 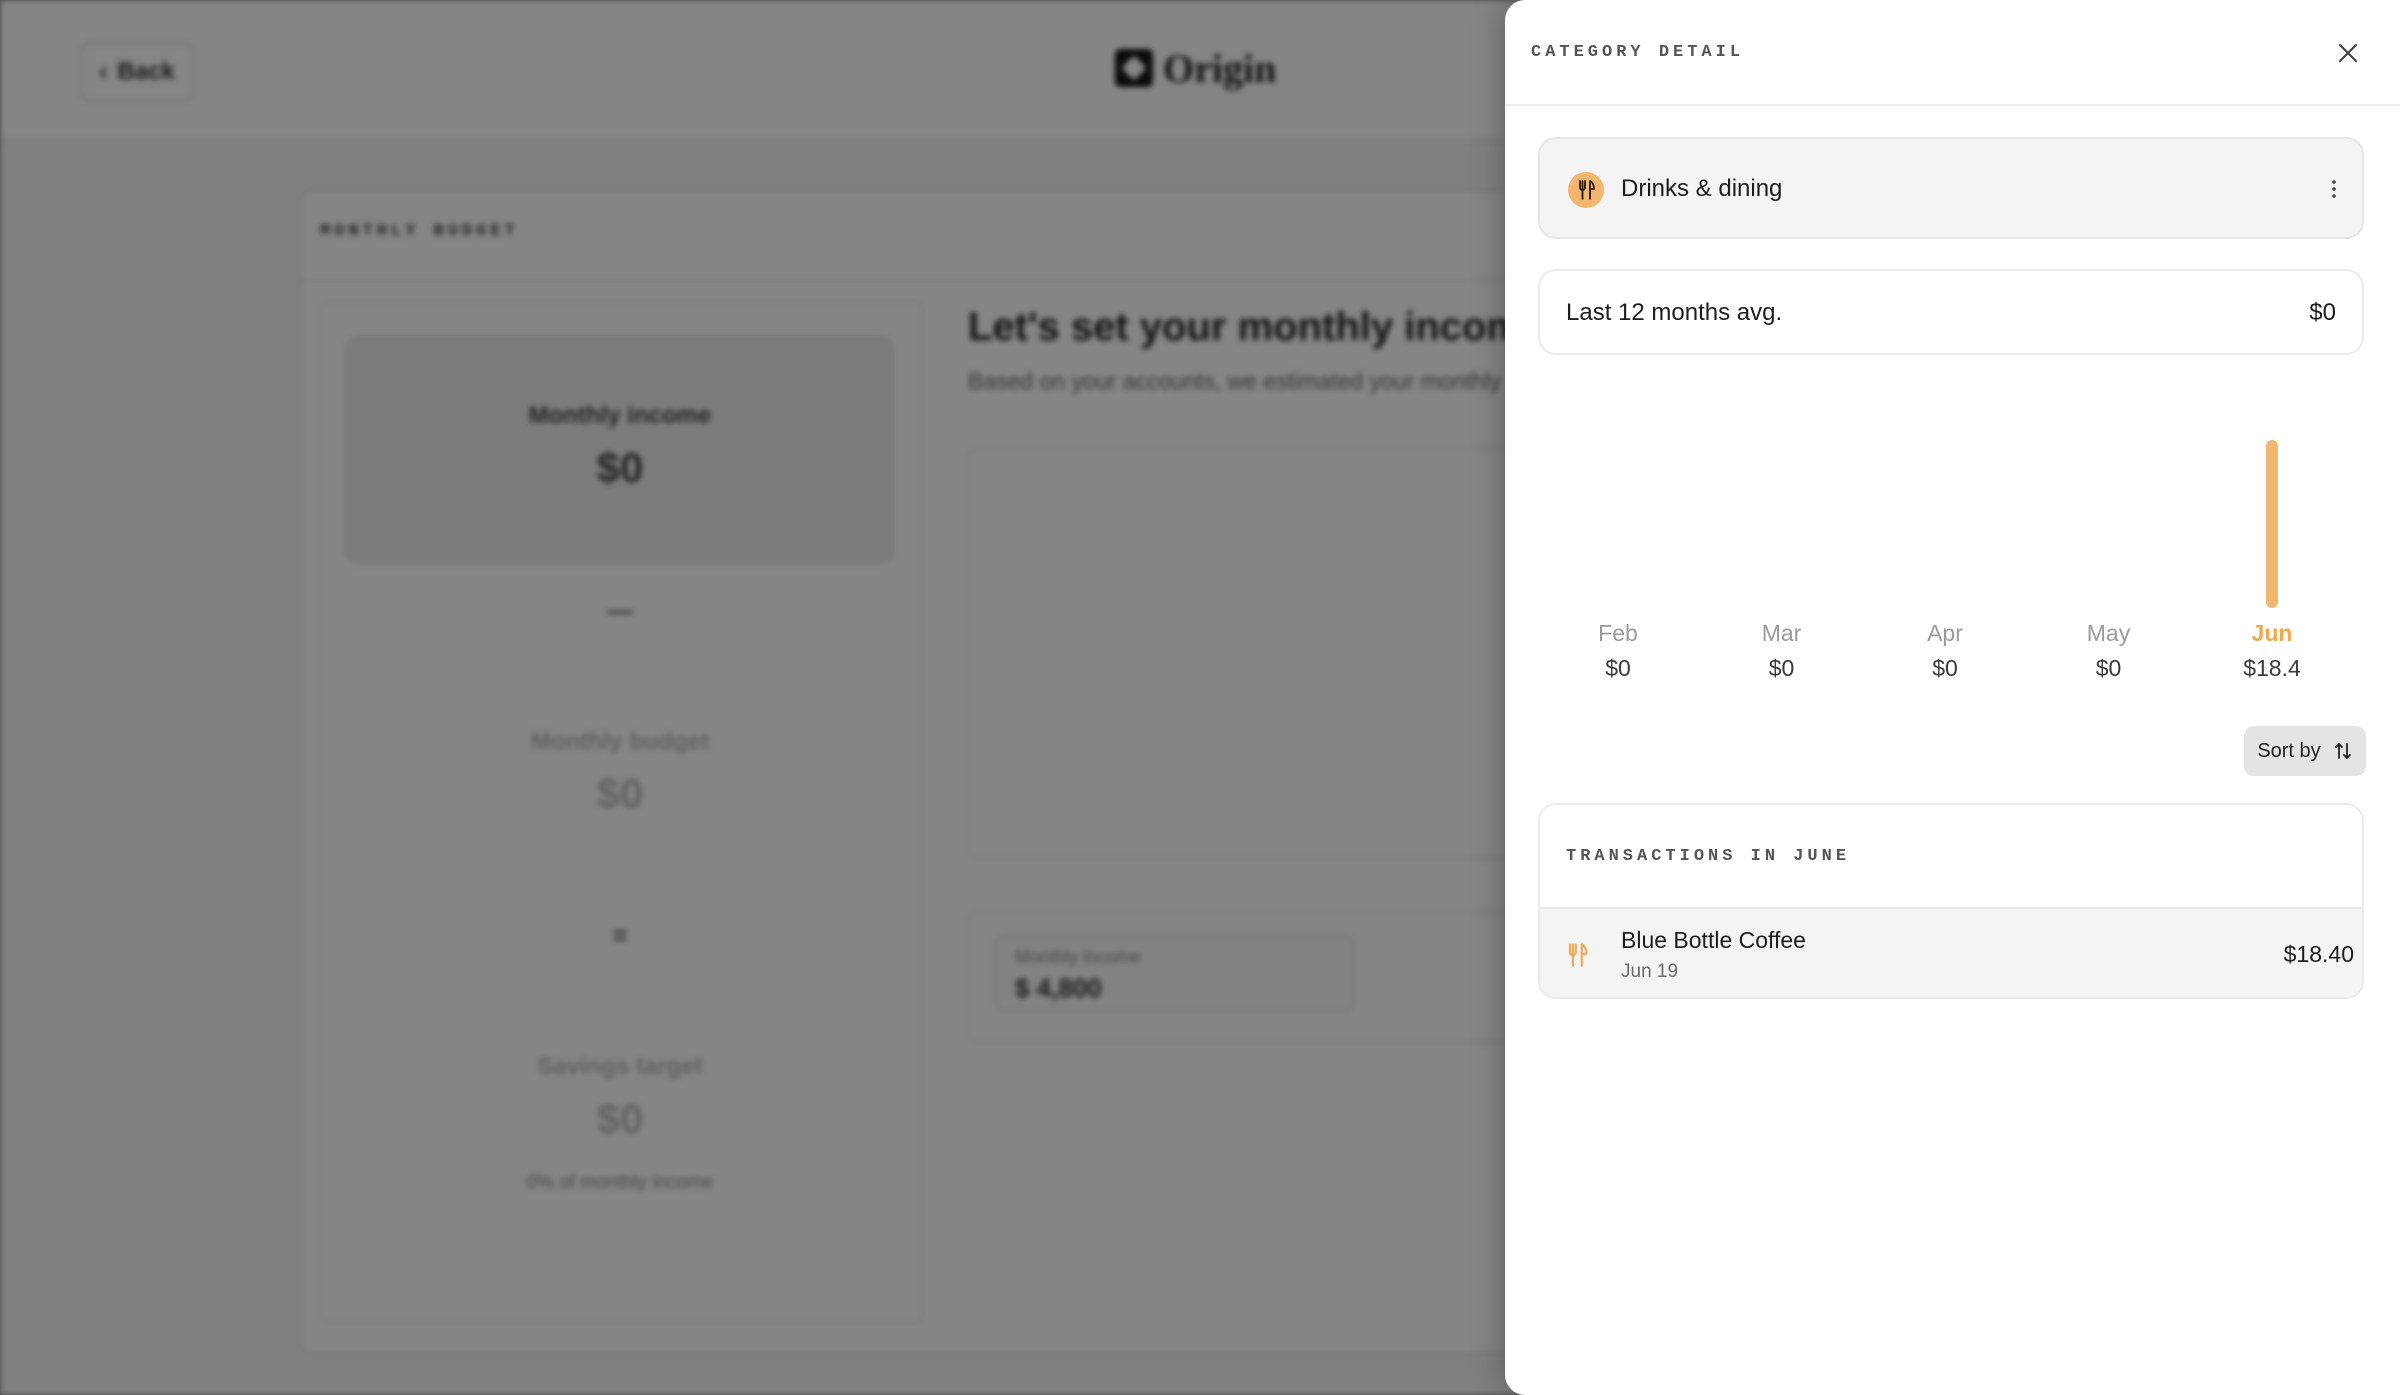 I want to click on drawer-title: CATEGORY DETAIL, so click(x=1638, y=52).